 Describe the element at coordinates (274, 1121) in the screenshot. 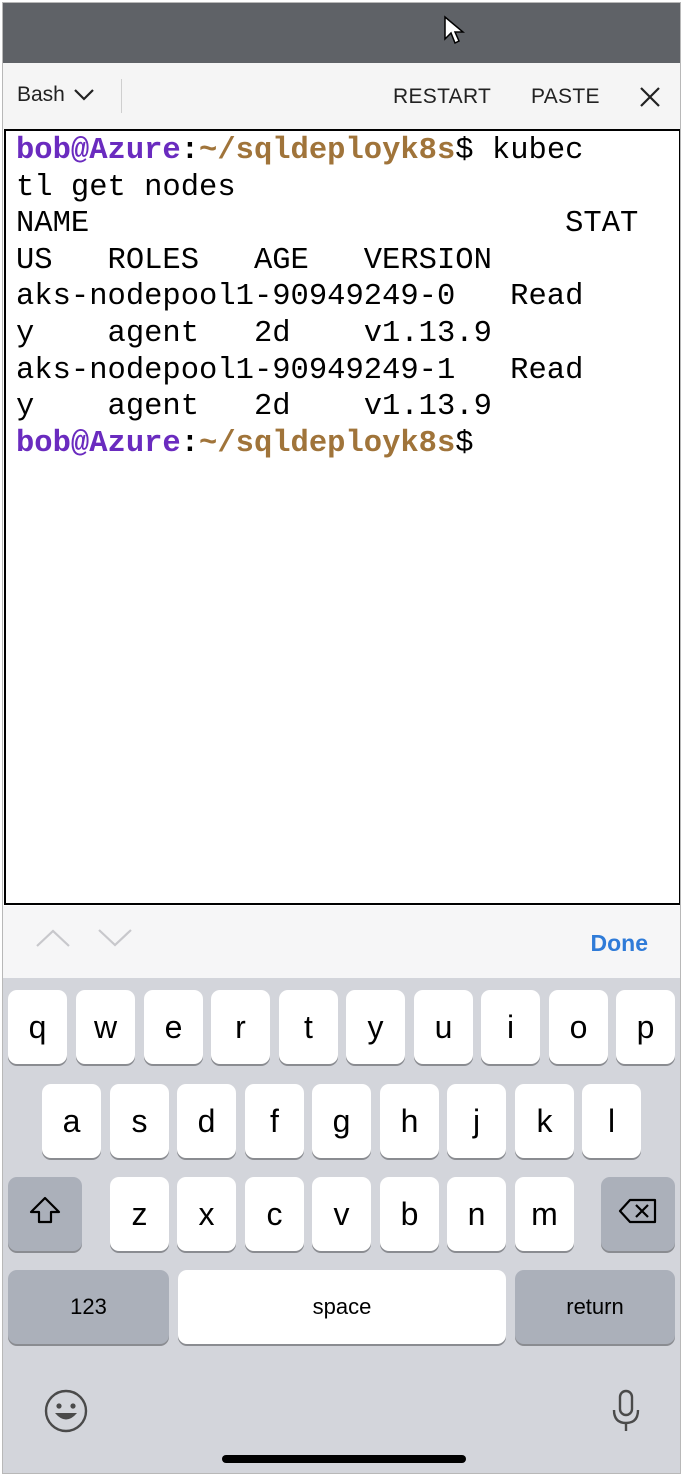

I see `key-f: f` at that location.